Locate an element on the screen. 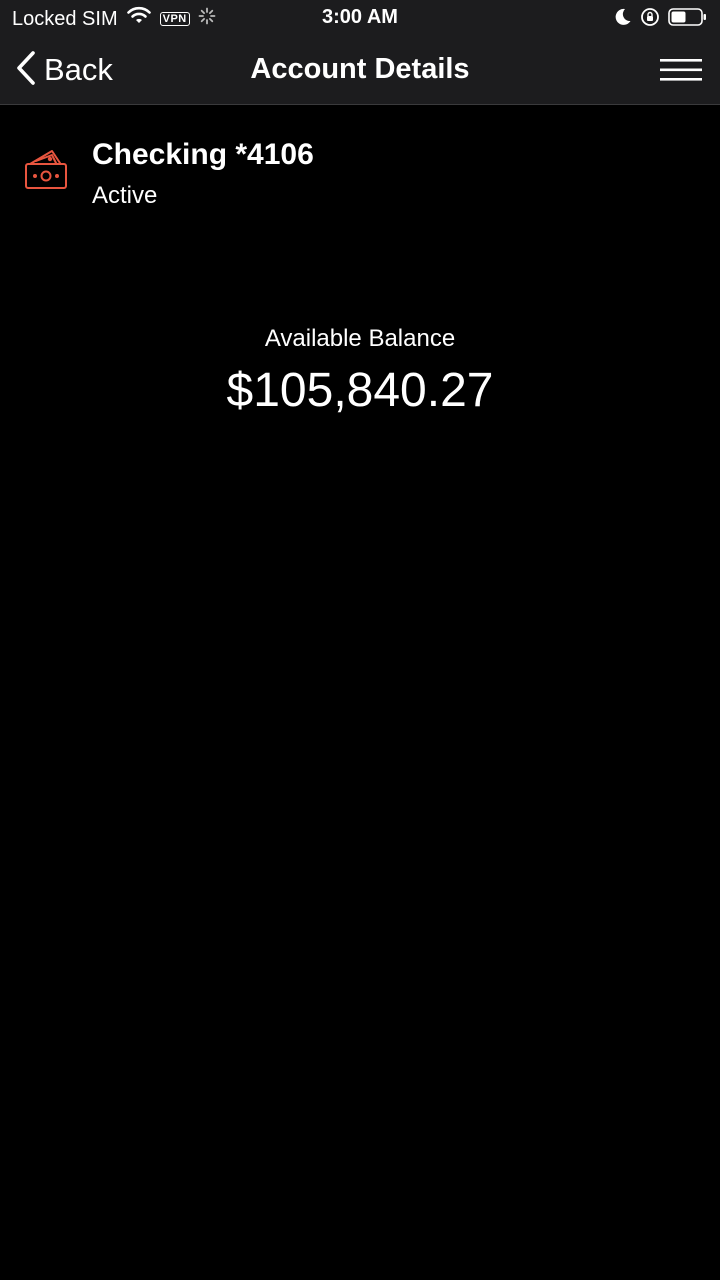  balance-label: Available Balance is located at coordinates (360, 338).